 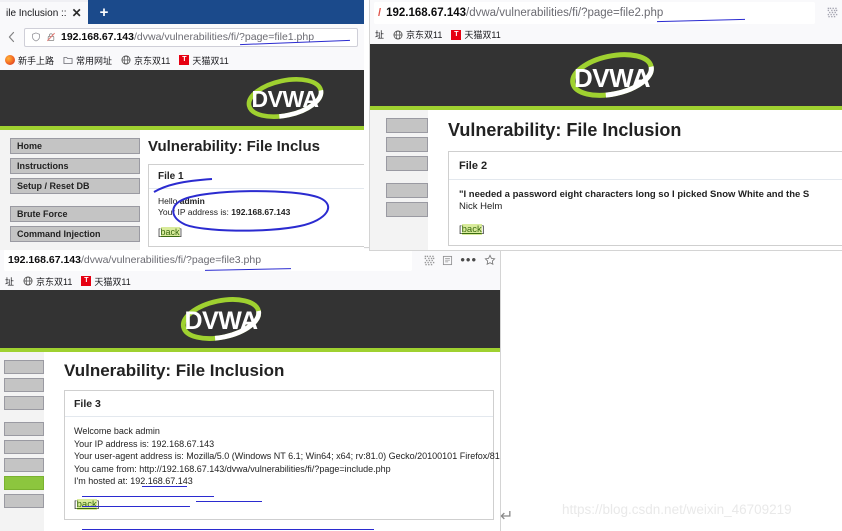 I want to click on bookmark-item: 常用网址, so click(x=87, y=60).